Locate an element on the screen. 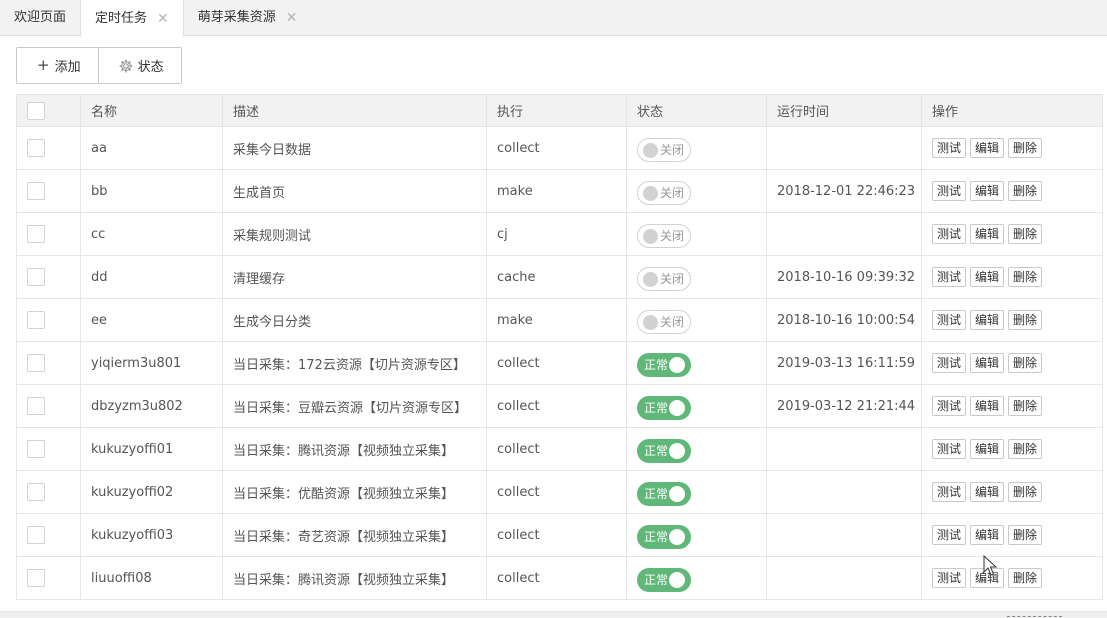 This screenshot has height=618, width=1107. mouse-cursor-icon is located at coordinates (990, 565).